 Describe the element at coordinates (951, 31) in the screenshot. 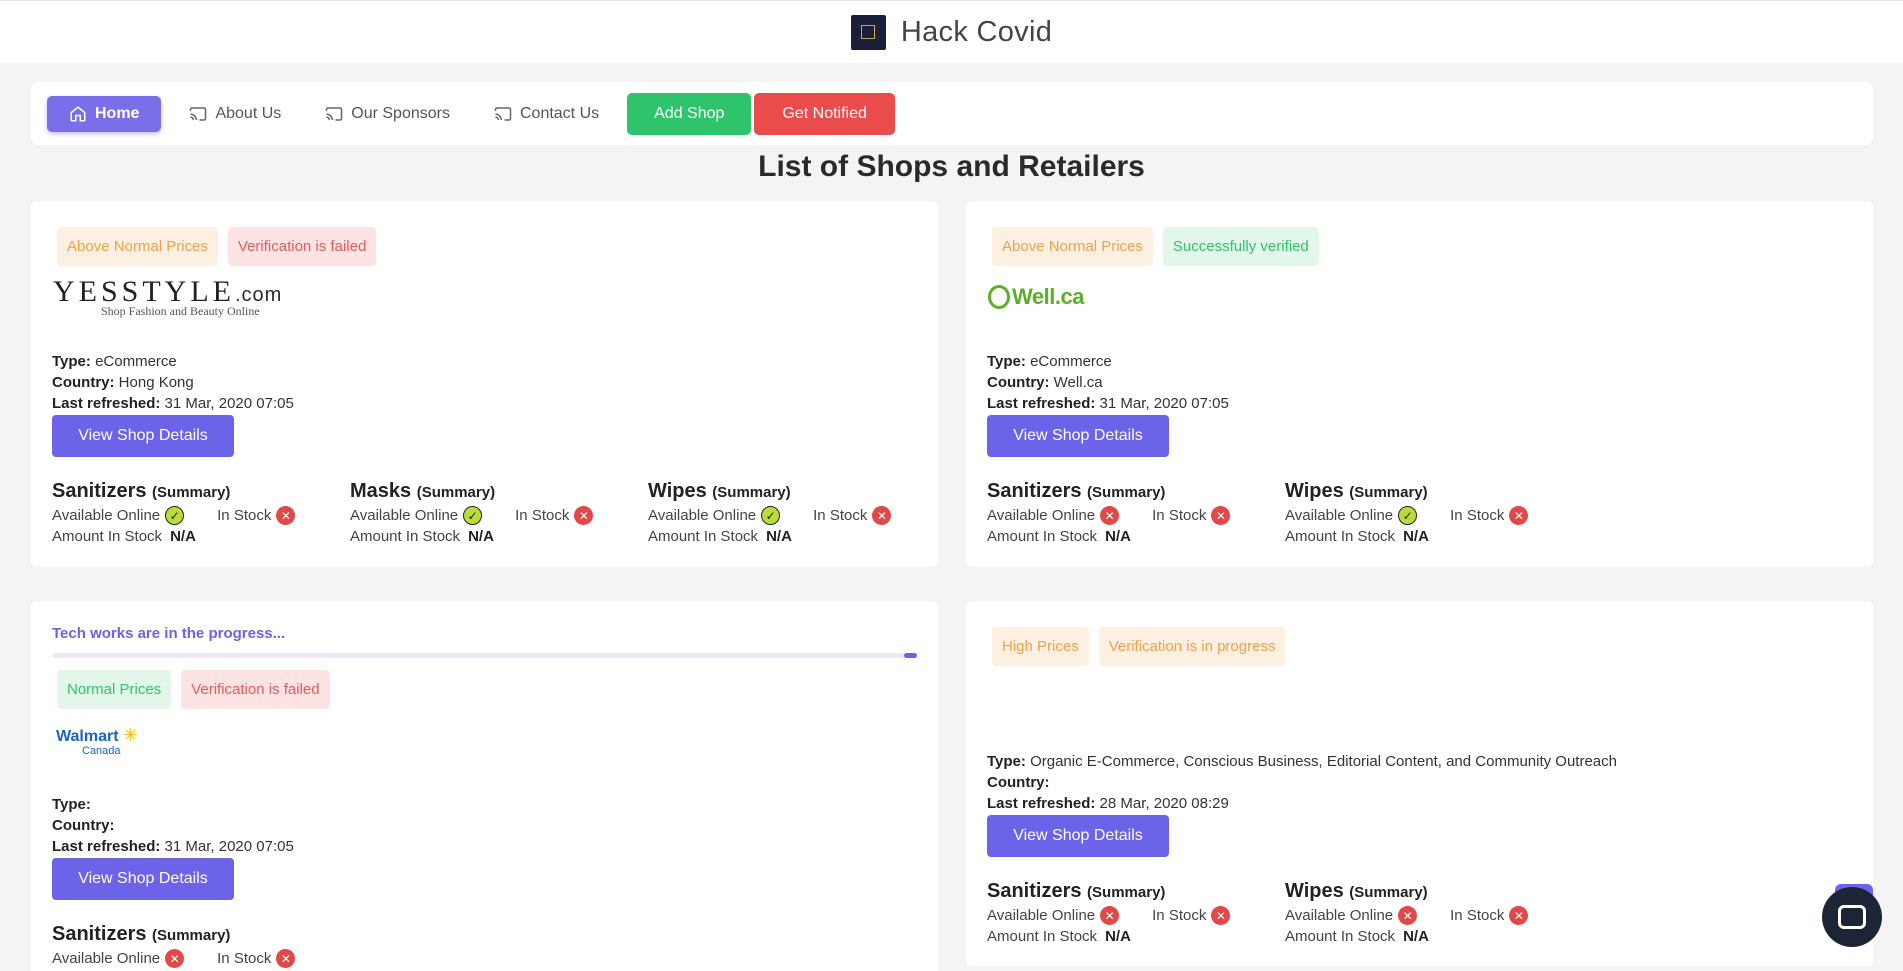

I see `top-bar: Hack Covid` at that location.